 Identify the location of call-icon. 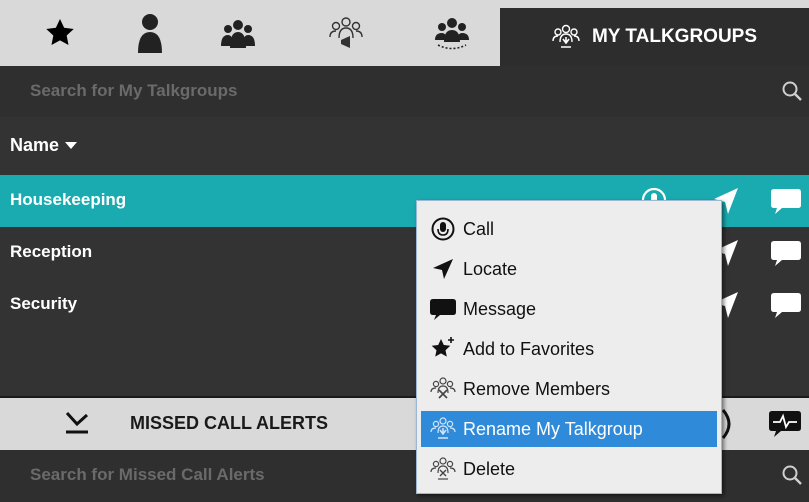
(443, 229).